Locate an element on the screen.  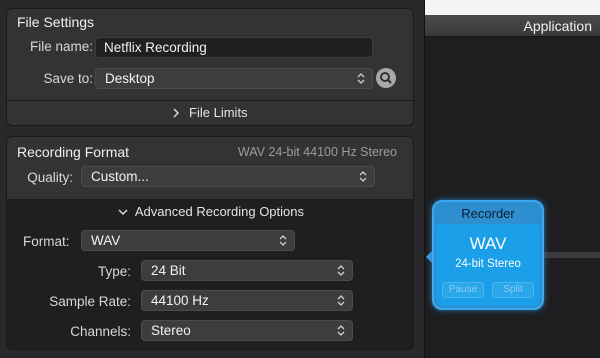
sample-rate-popup: 44100 Hz is located at coordinates (247, 300).